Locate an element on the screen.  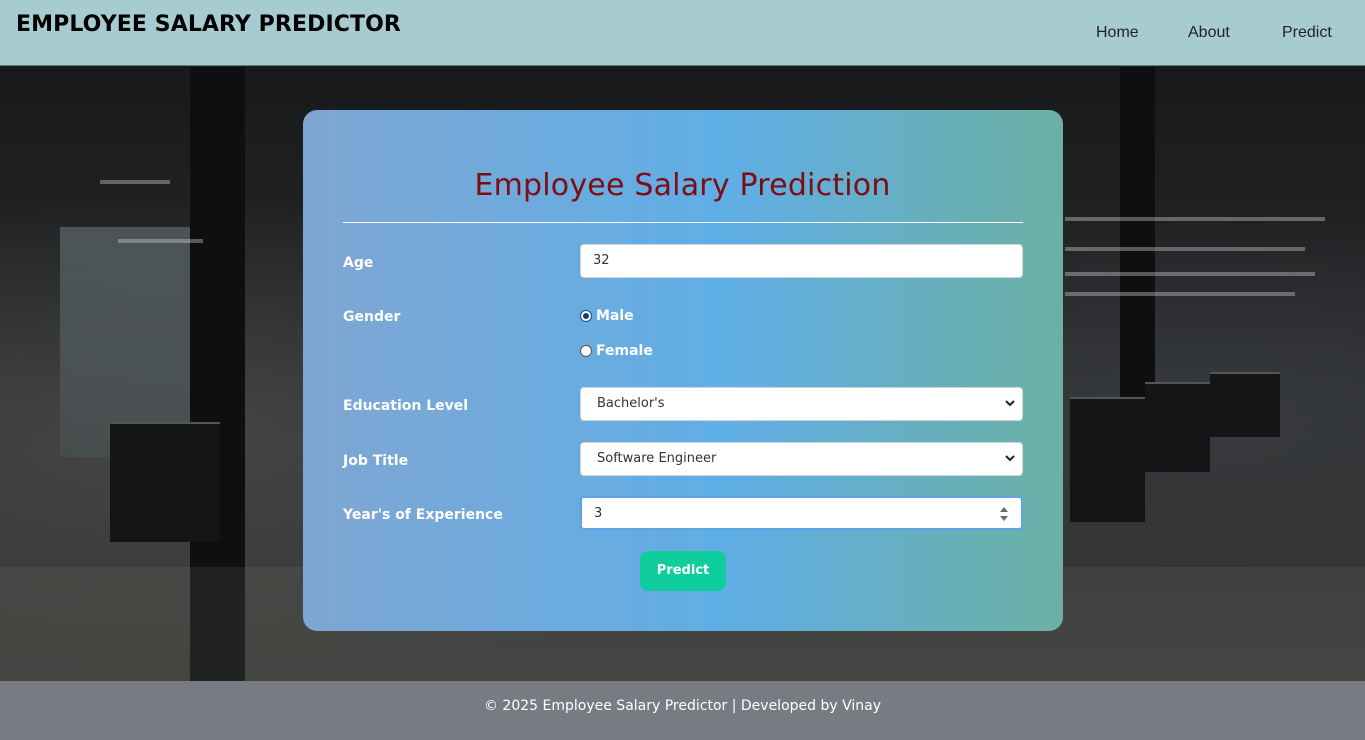
male-radio-label: Male is located at coordinates (615, 316).